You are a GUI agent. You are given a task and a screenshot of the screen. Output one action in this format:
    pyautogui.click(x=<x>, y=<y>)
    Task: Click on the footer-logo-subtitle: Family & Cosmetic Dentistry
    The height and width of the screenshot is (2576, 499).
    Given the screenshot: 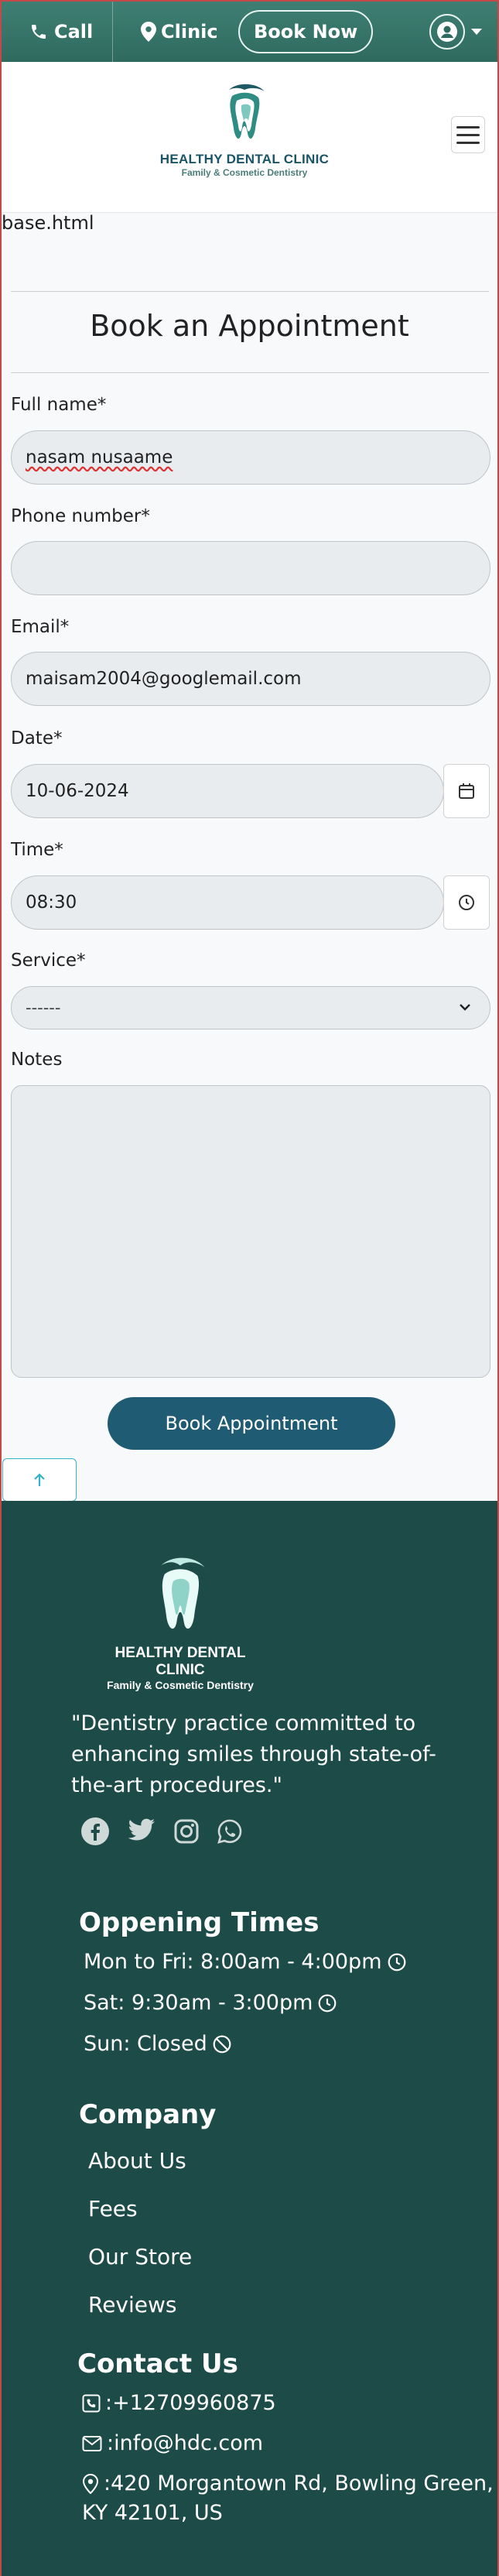 What is the action you would take?
    pyautogui.click(x=180, y=1685)
    